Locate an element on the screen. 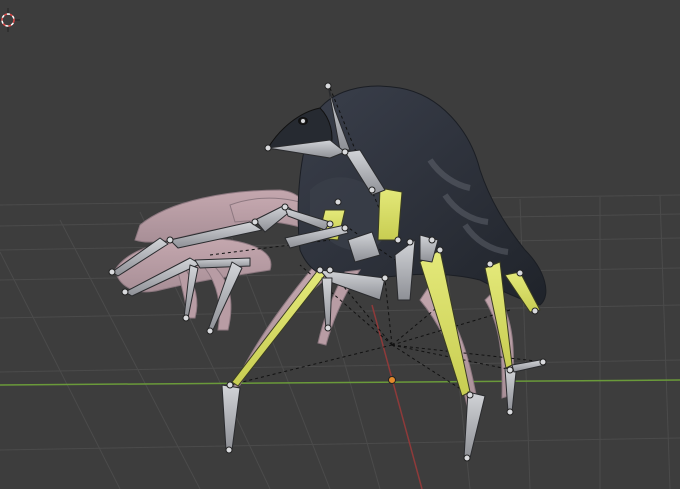  bone-leg-front-left is located at coordinates (278, 328).